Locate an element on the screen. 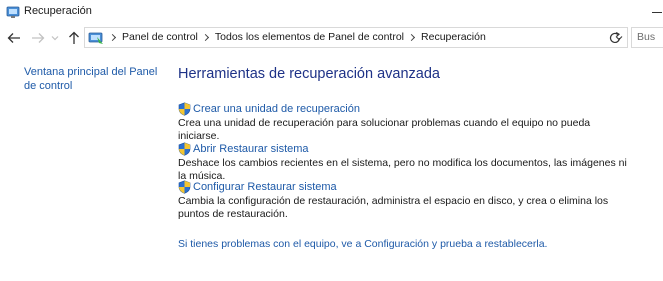 Image resolution: width=663 pixels, height=281 pixels. arrow-left-icon is located at coordinates (13, 38).